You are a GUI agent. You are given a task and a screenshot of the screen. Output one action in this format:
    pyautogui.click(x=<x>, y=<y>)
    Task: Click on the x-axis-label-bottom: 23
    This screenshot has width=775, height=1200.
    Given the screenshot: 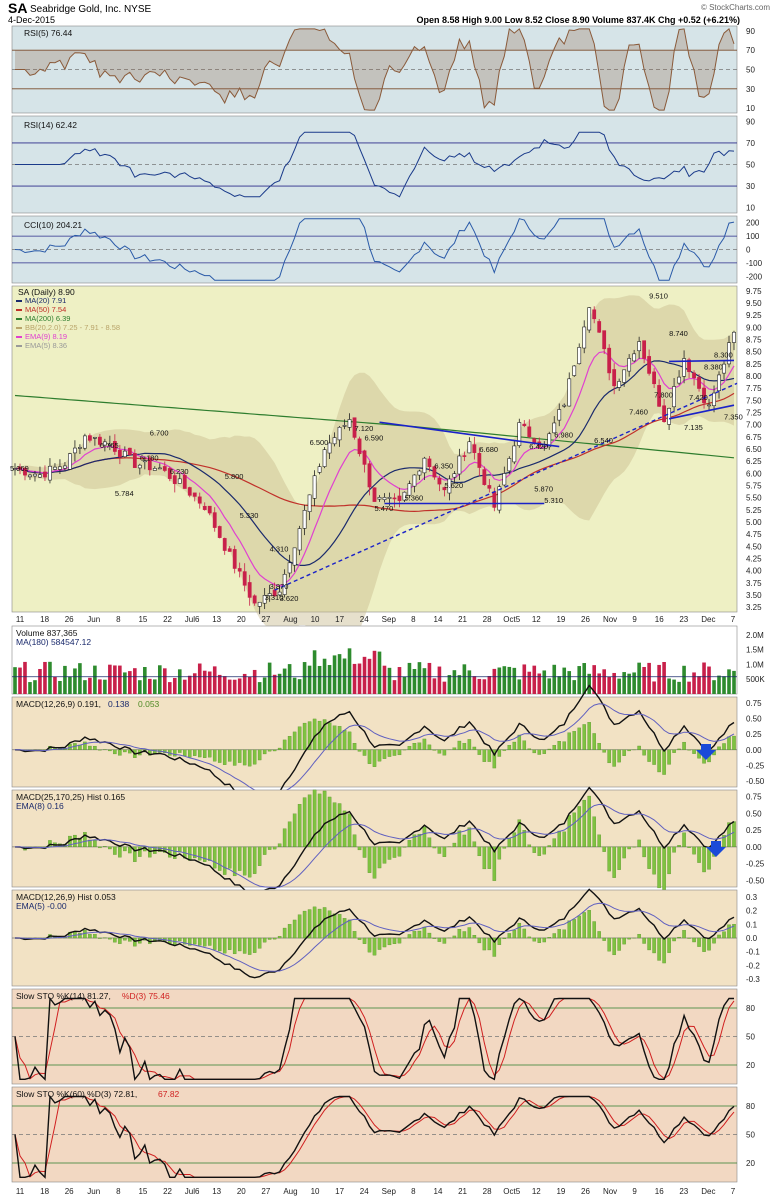 What is the action you would take?
    pyautogui.click(x=683, y=1191)
    